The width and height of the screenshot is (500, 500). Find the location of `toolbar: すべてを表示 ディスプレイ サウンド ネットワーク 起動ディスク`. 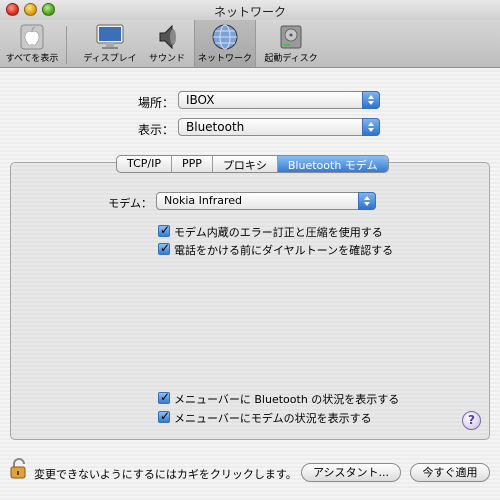

toolbar: すべてを表示 ディスプレイ サウンド ネットワーク 起動ディスク is located at coordinates (250, 44).